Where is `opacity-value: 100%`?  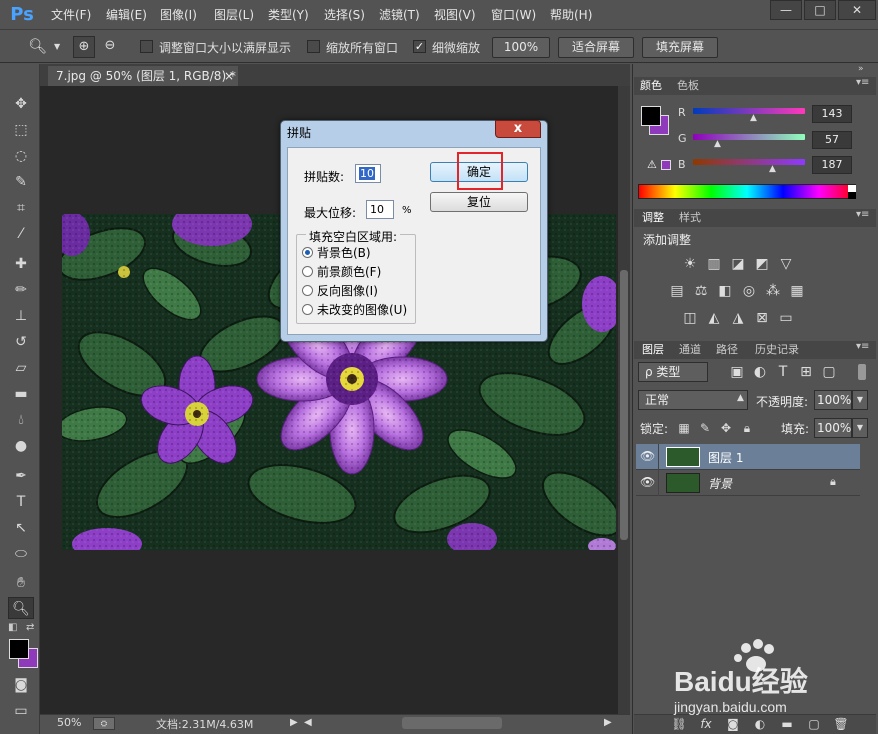 opacity-value: 100% is located at coordinates (833, 400).